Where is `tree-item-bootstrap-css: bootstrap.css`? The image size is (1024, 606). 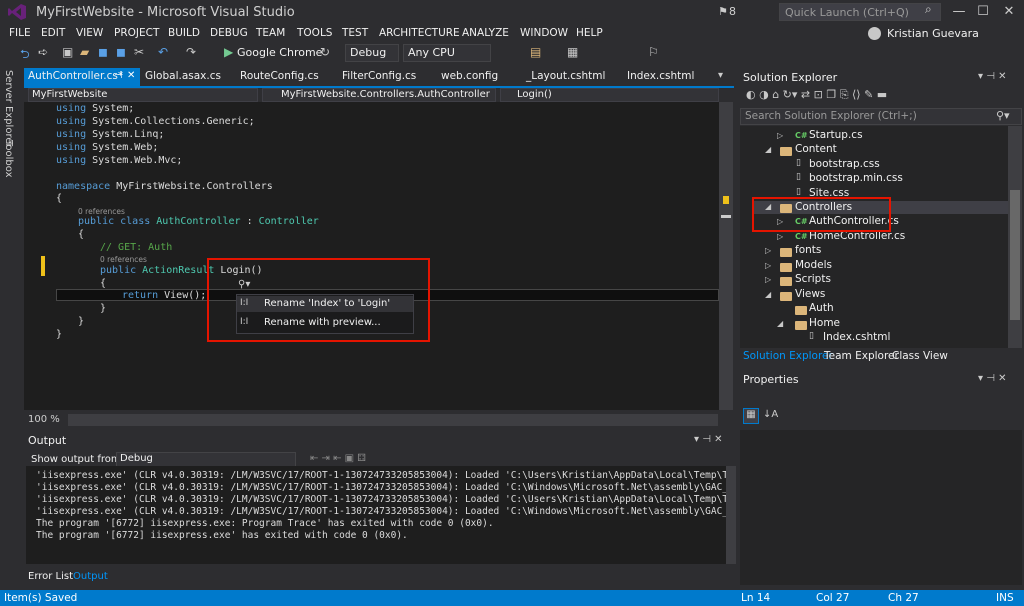
tree-item-bootstrap-css: bootstrap.css is located at coordinates (844, 164).